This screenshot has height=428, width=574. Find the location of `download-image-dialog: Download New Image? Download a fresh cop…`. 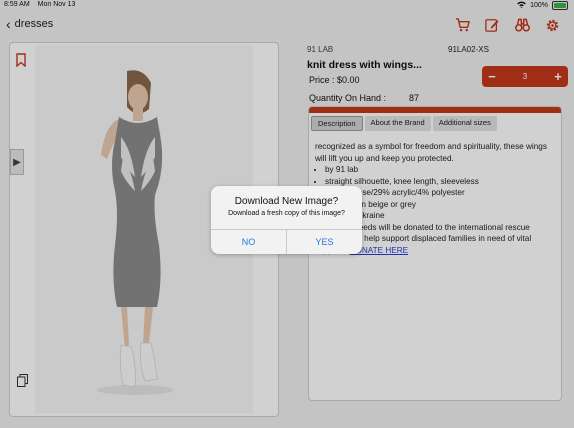

download-image-dialog: Download New Image? Download a fresh cop… is located at coordinates (286, 220).